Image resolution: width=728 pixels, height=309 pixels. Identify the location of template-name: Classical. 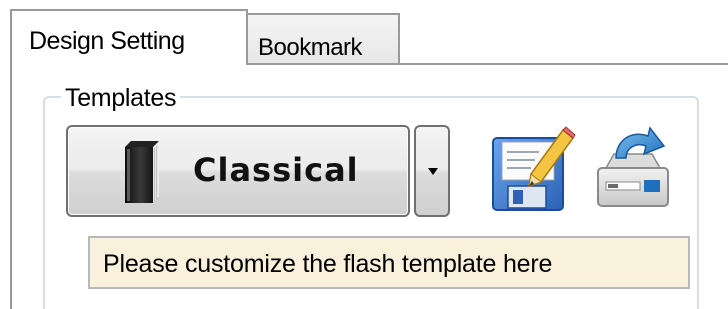
(276, 170).